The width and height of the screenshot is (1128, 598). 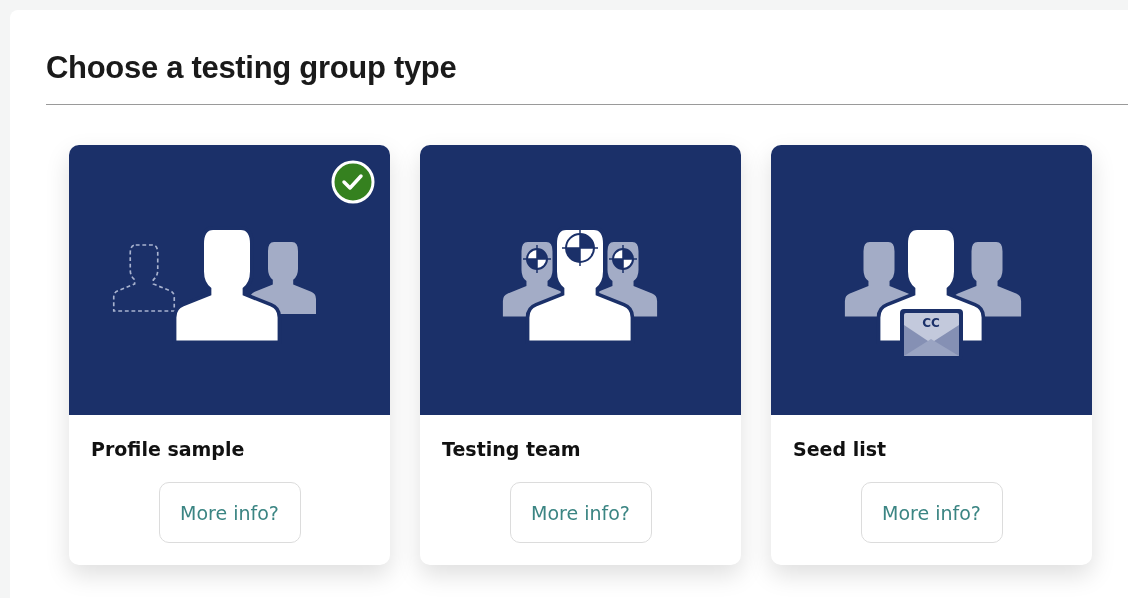 What do you see at coordinates (840, 449) in the screenshot?
I see `card-title: Seed list` at bounding box center [840, 449].